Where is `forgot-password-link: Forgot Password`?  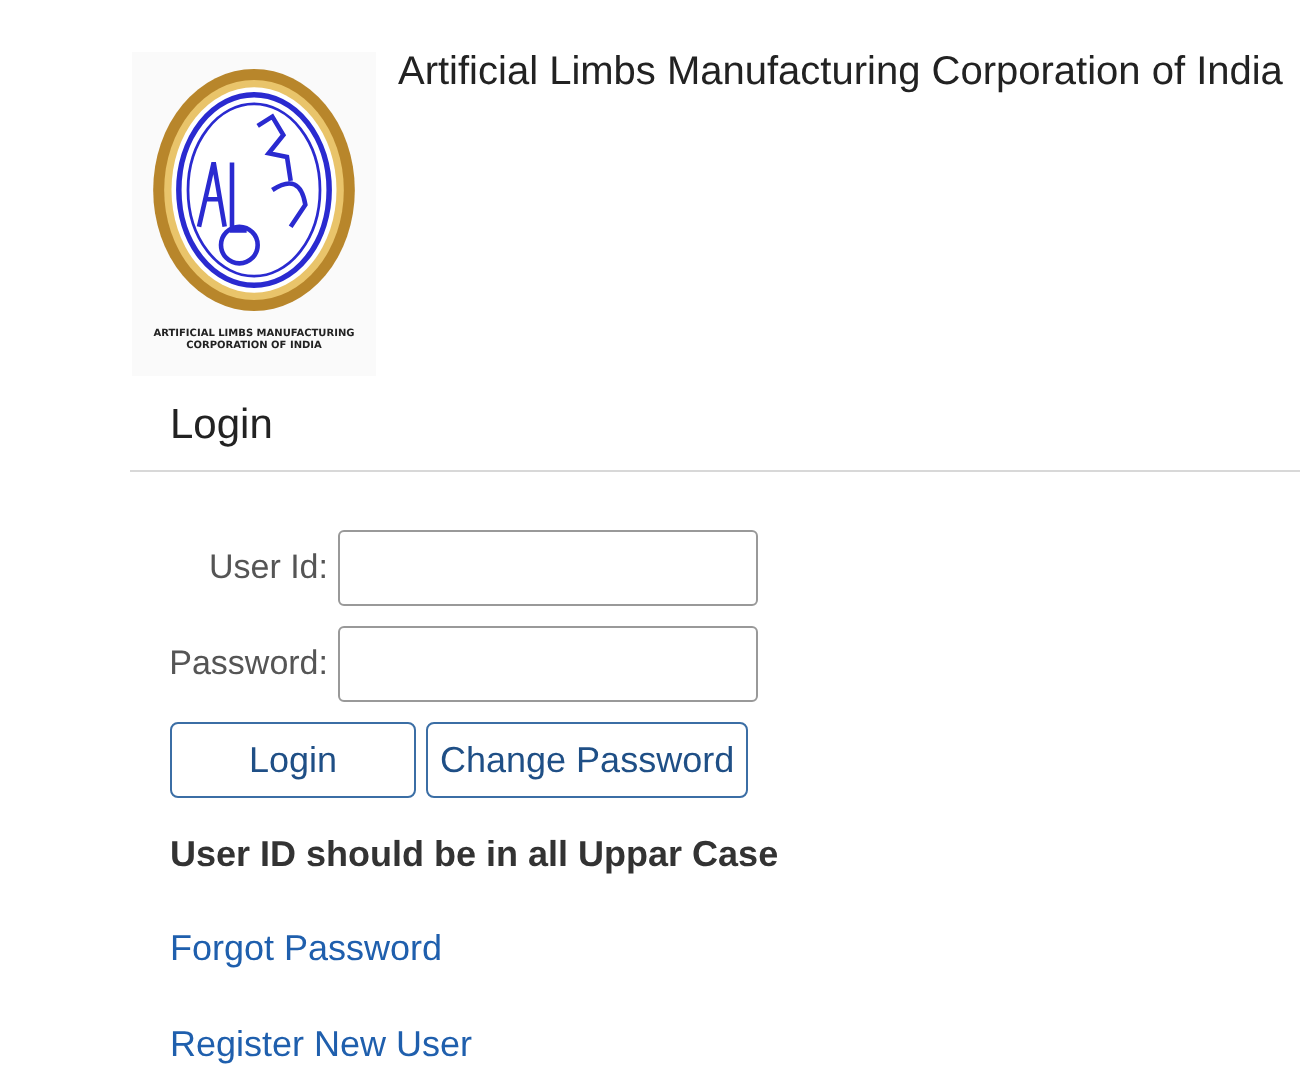
forgot-password-link: Forgot Password is located at coordinates (306, 949).